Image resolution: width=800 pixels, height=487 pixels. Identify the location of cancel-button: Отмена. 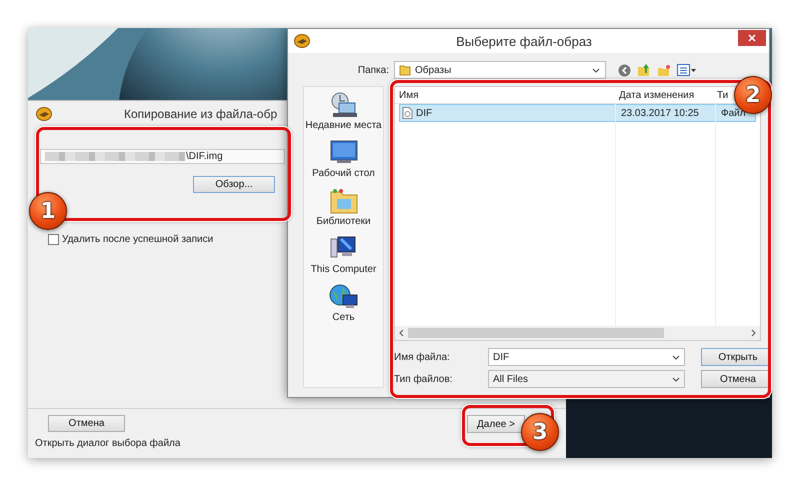
(86, 423).